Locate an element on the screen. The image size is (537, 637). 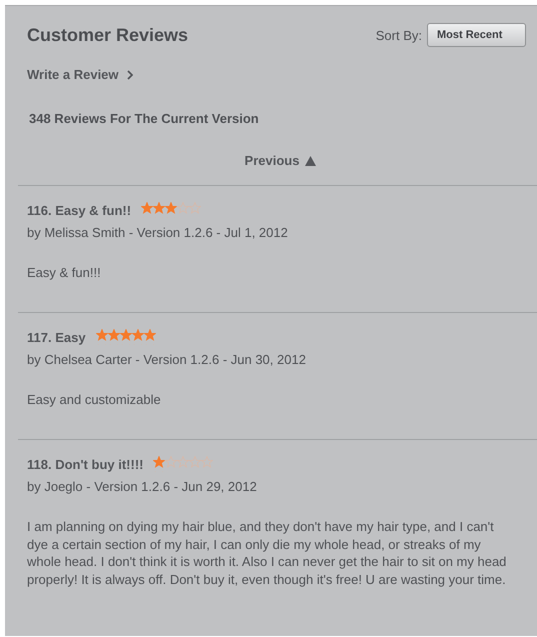
review-text: I am planning on dying my hair blue, and they don't have my hair type, and I can't dye a certain section of my hair, I can only die my whole head, or streaks of my whole head. I don't think it is worth it. Also I can never get the hair to sit on my head properly! It is always off. Don't buy it, even though it's free! U are wasting your time. is located at coordinates (267, 553).